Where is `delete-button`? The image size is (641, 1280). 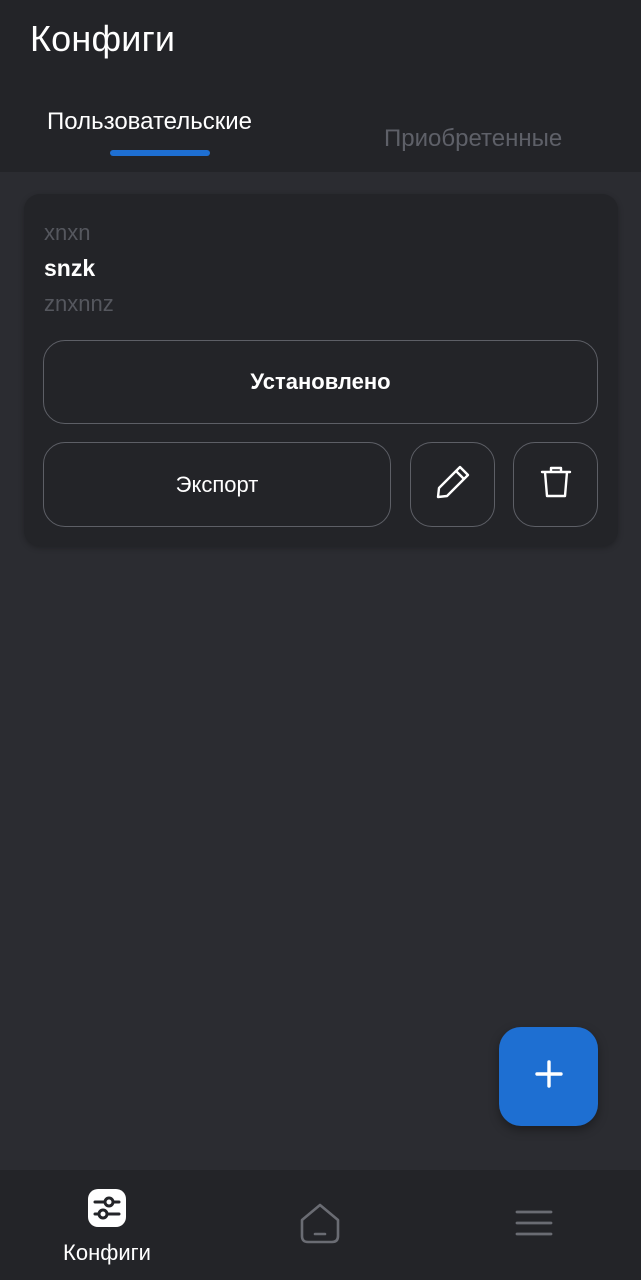
delete-button is located at coordinates (555, 484).